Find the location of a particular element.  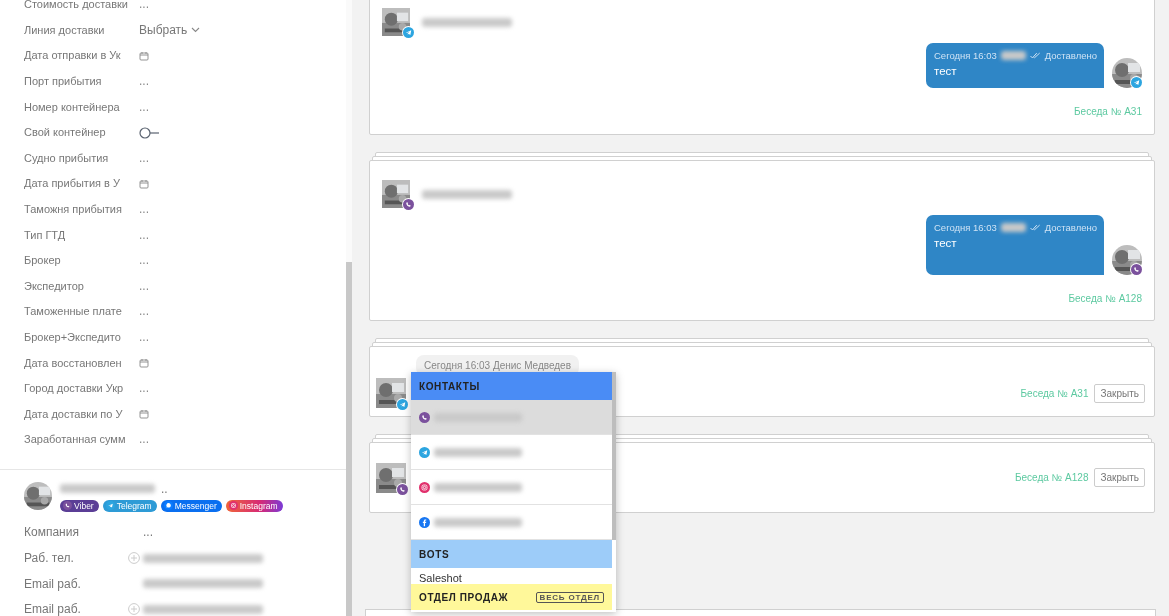

field-label: Заработанная сумм is located at coordinates (75, 440).